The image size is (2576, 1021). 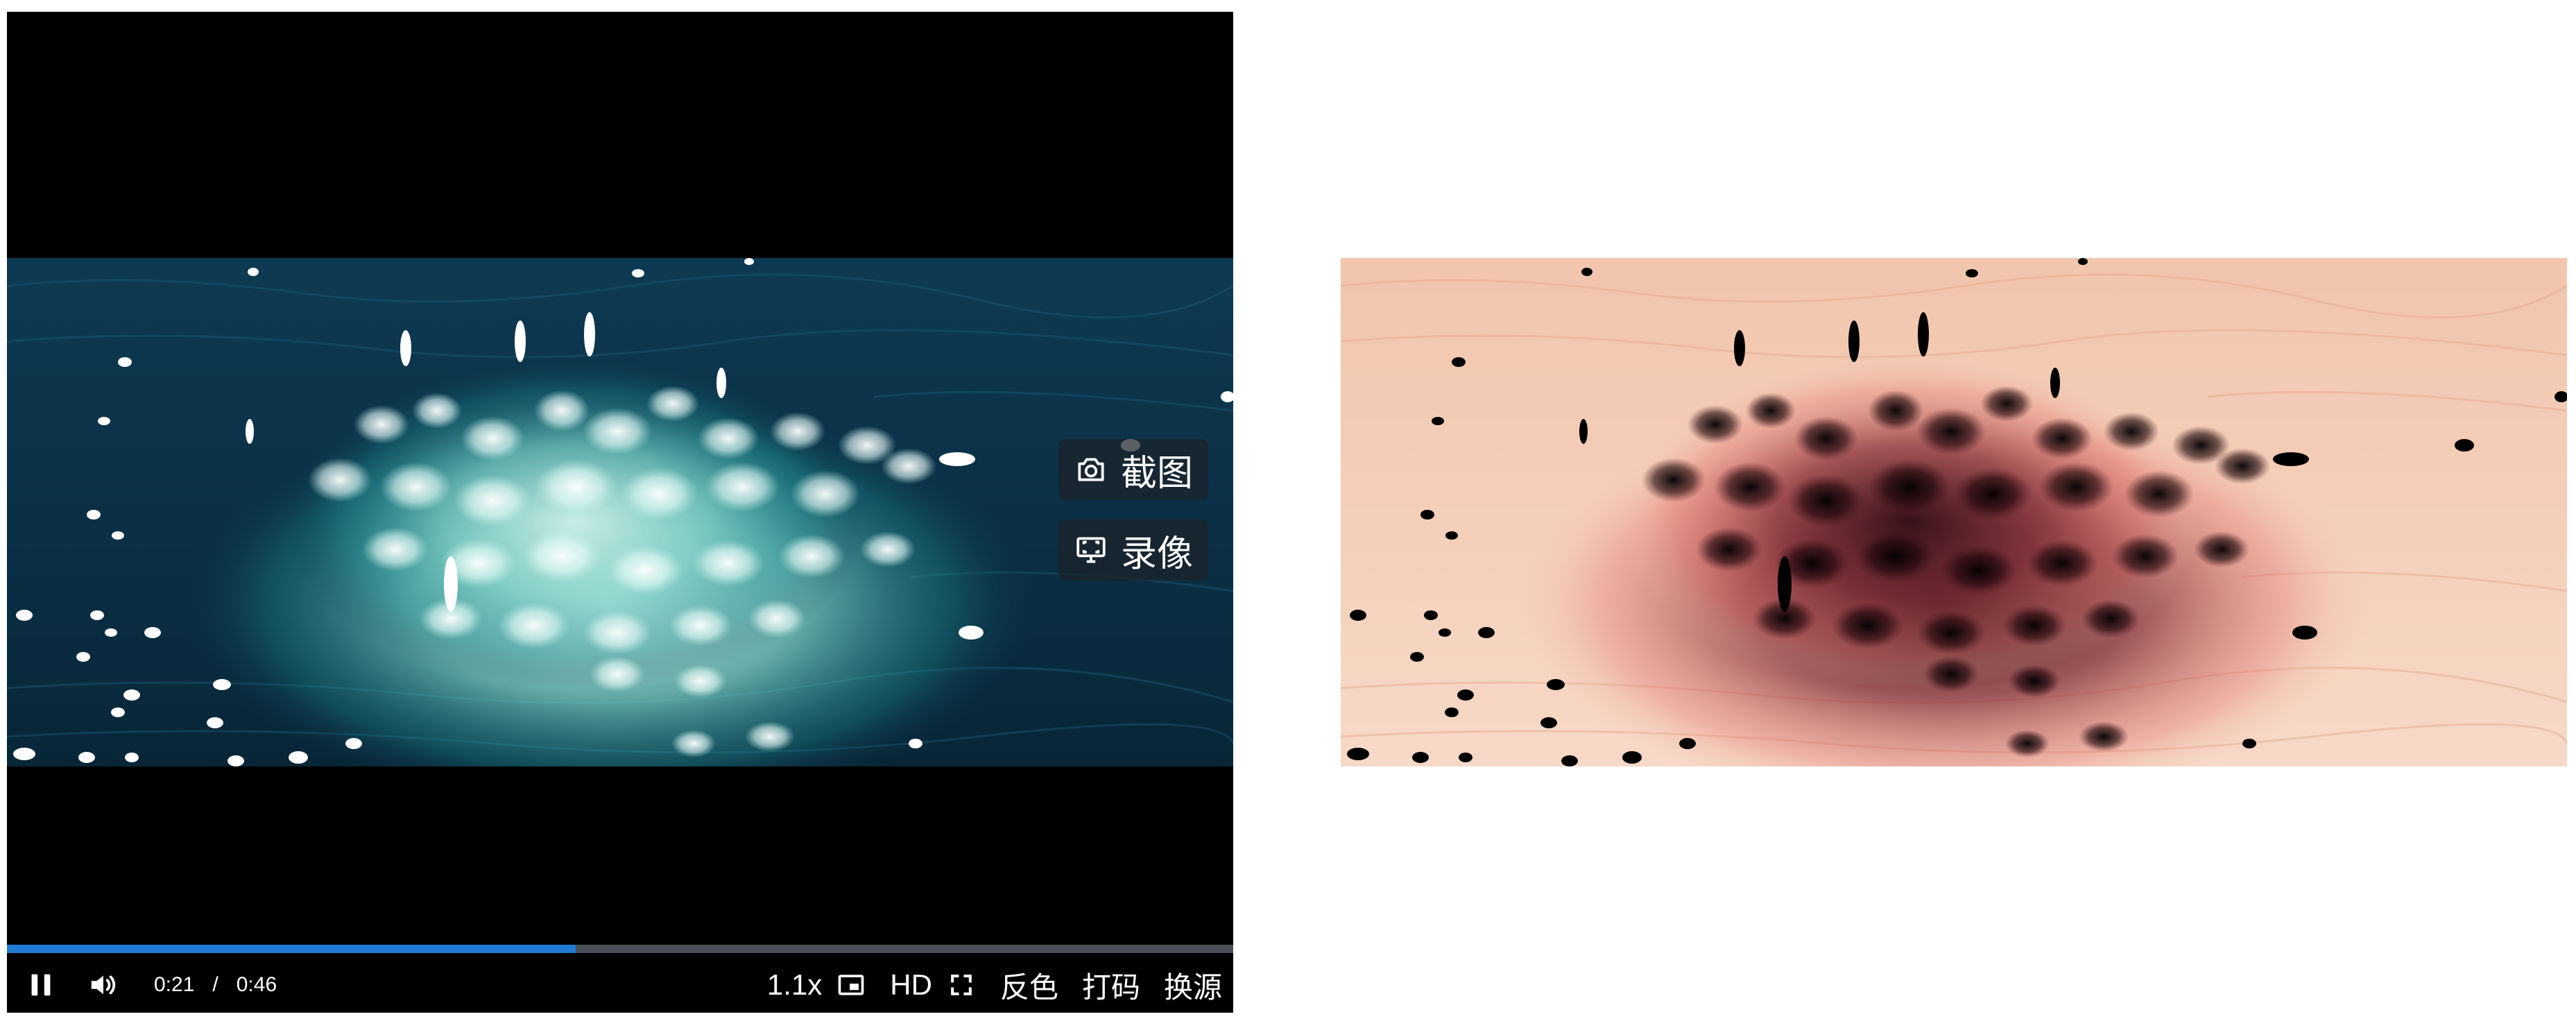 I want to click on screenshot-button: 截图, so click(x=1133, y=469).